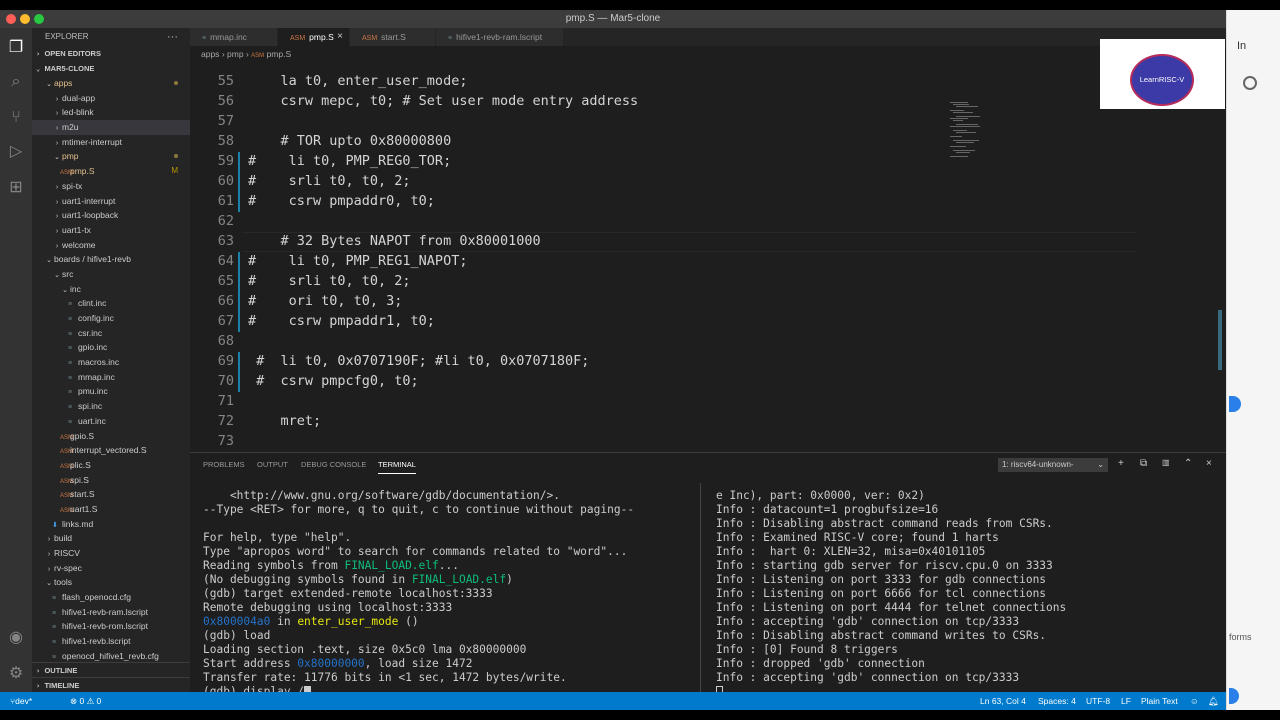 The width and height of the screenshot is (1280, 720). What do you see at coordinates (333, 467) in the screenshot?
I see `tab-debug-console: DEBUG CONSOLE` at bounding box center [333, 467].